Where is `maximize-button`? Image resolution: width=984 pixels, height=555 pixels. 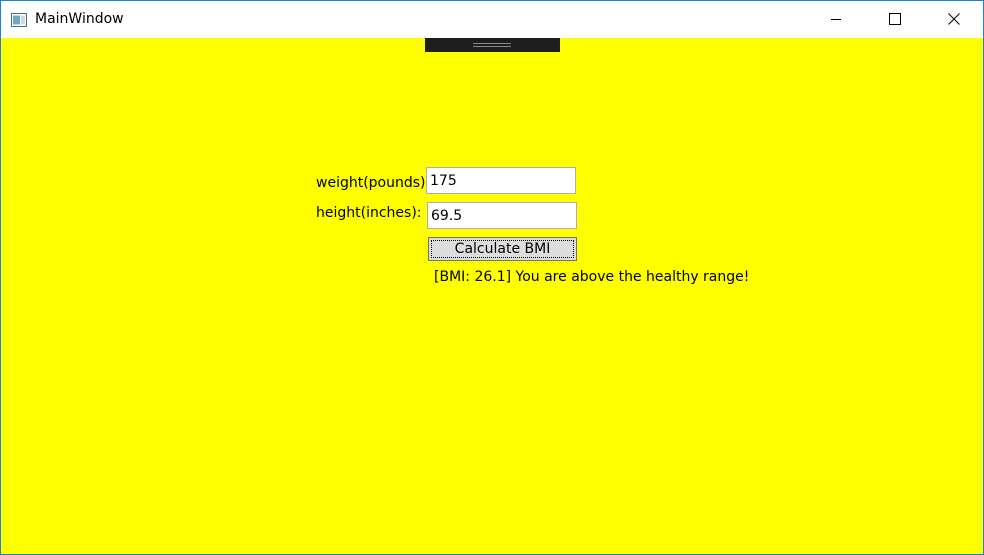
maximize-button is located at coordinates (895, 19).